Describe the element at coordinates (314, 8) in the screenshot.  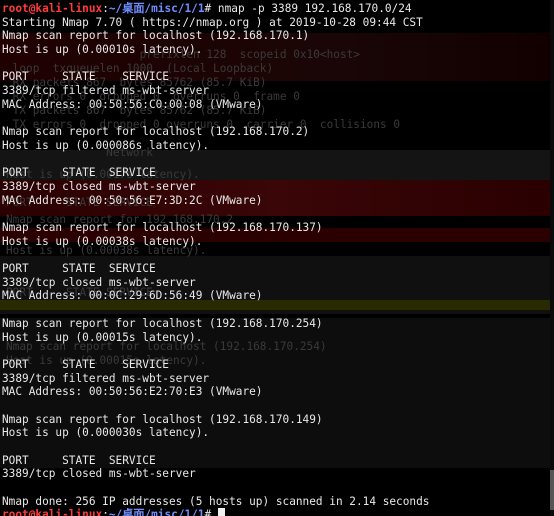
I see `command-text: nmap -p 3389 192.168.170.0/24` at that location.